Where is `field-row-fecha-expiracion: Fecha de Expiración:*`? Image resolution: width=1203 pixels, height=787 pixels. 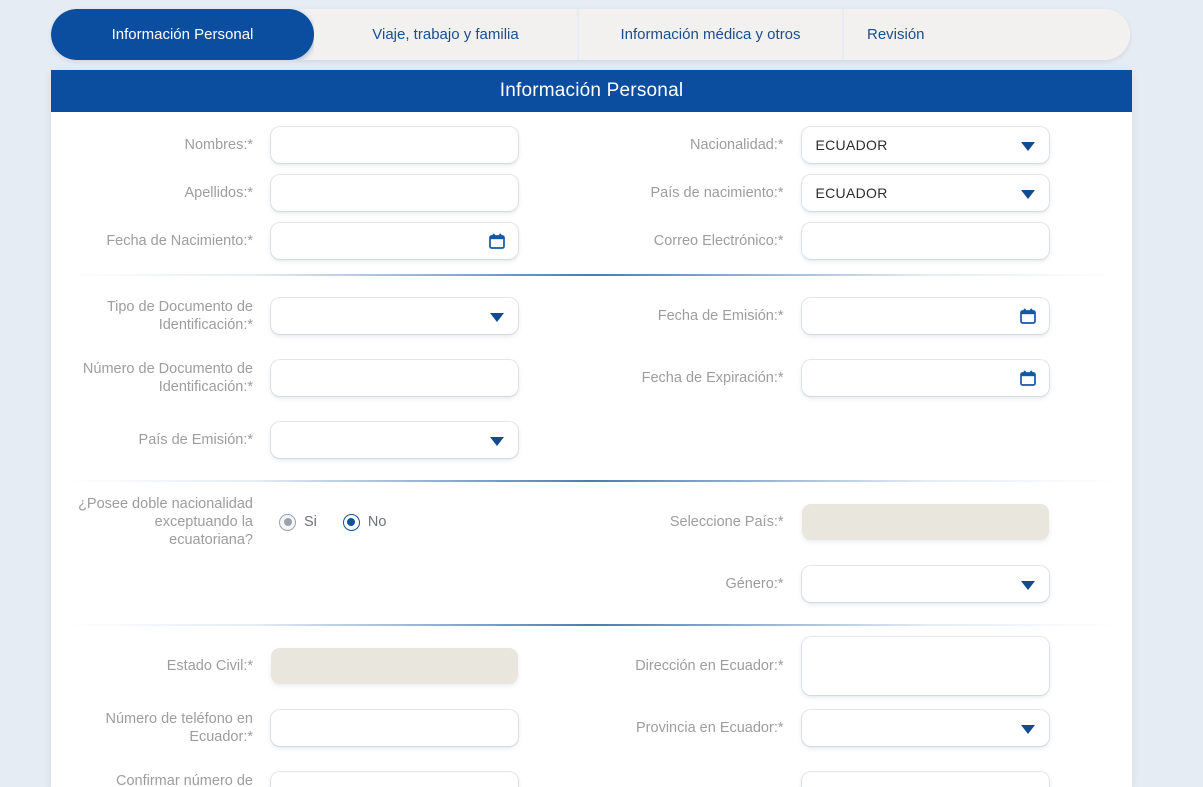
field-row-fecha-expiracion: Fecha de Expiración:* is located at coordinates (867, 378).